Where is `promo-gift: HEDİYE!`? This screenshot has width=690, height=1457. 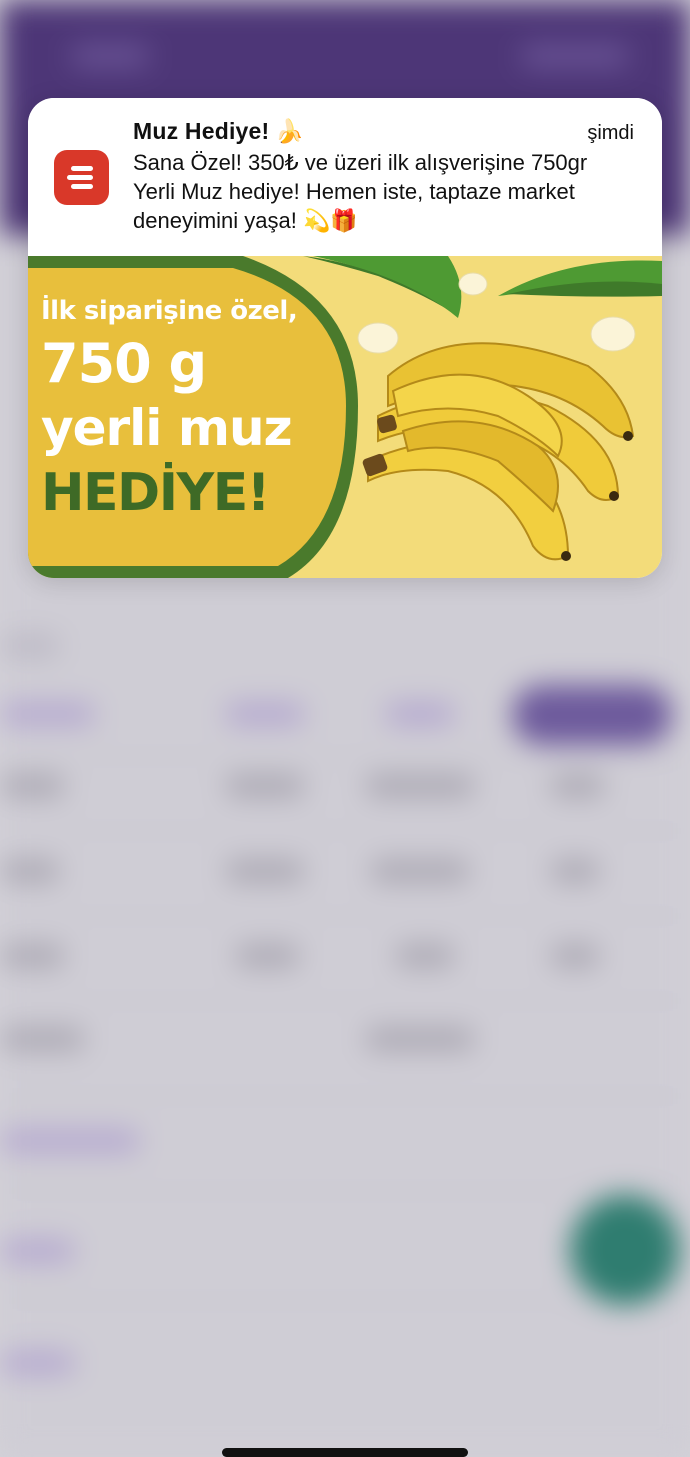 promo-gift: HEDİYE! is located at coordinates (155, 493).